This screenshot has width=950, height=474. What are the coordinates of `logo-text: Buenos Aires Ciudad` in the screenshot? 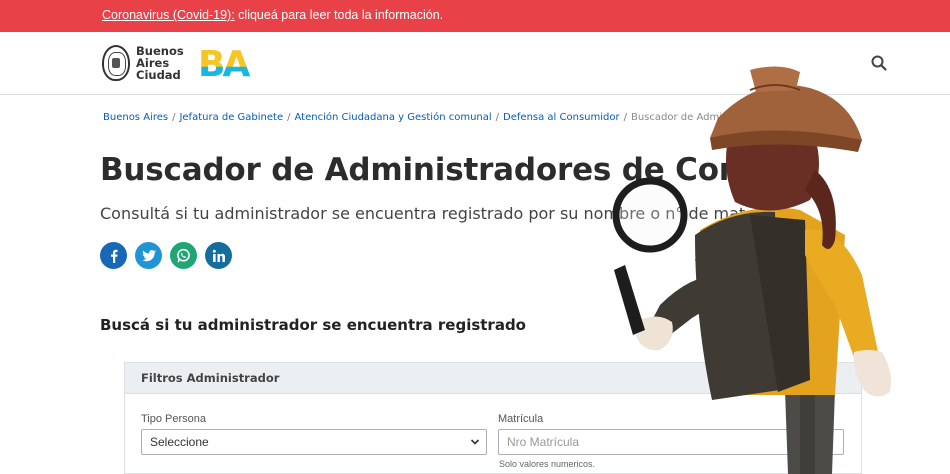 It's located at (160, 63).